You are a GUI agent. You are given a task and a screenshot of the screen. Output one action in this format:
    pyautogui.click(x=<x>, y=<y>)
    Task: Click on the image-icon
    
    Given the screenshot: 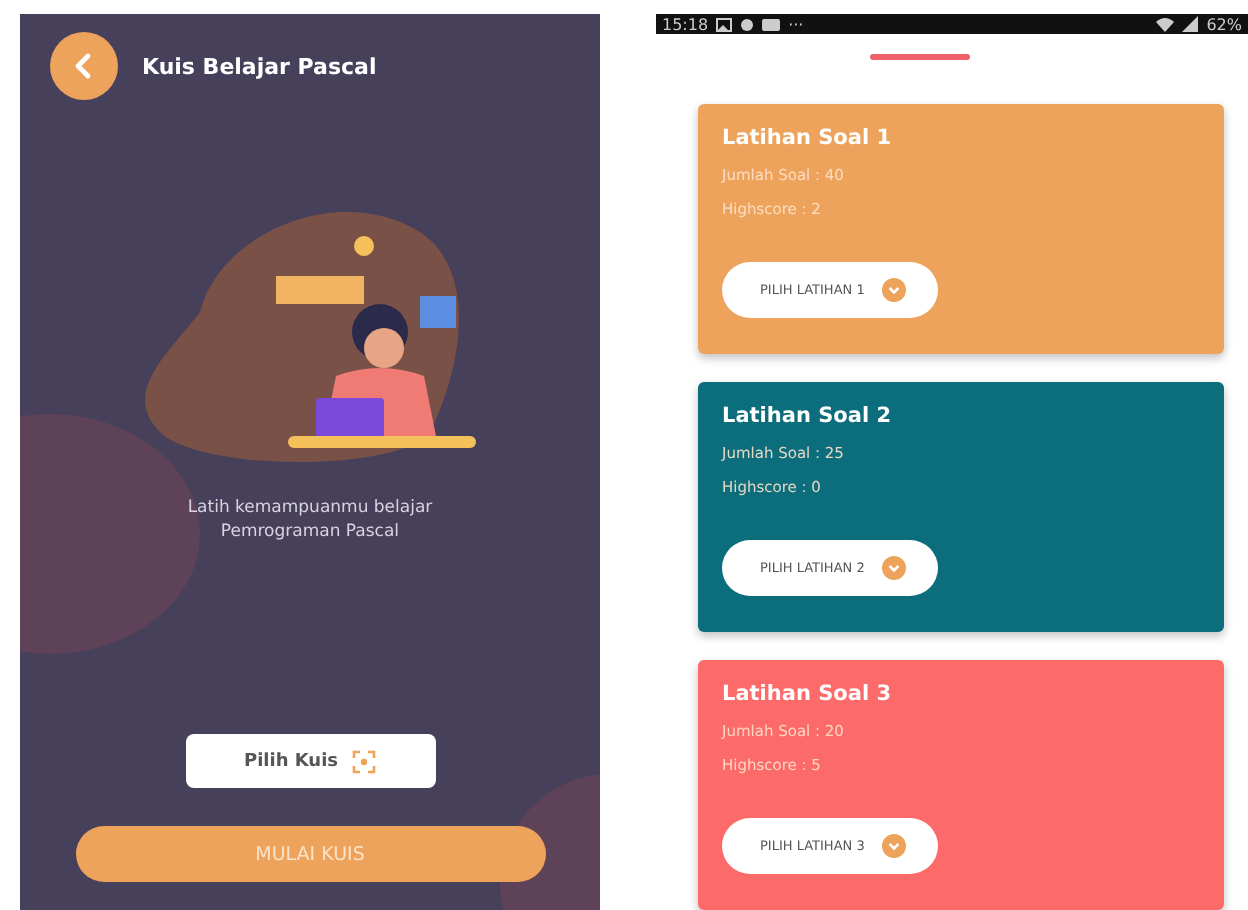 What is the action you would take?
    pyautogui.click(x=724, y=24)
    